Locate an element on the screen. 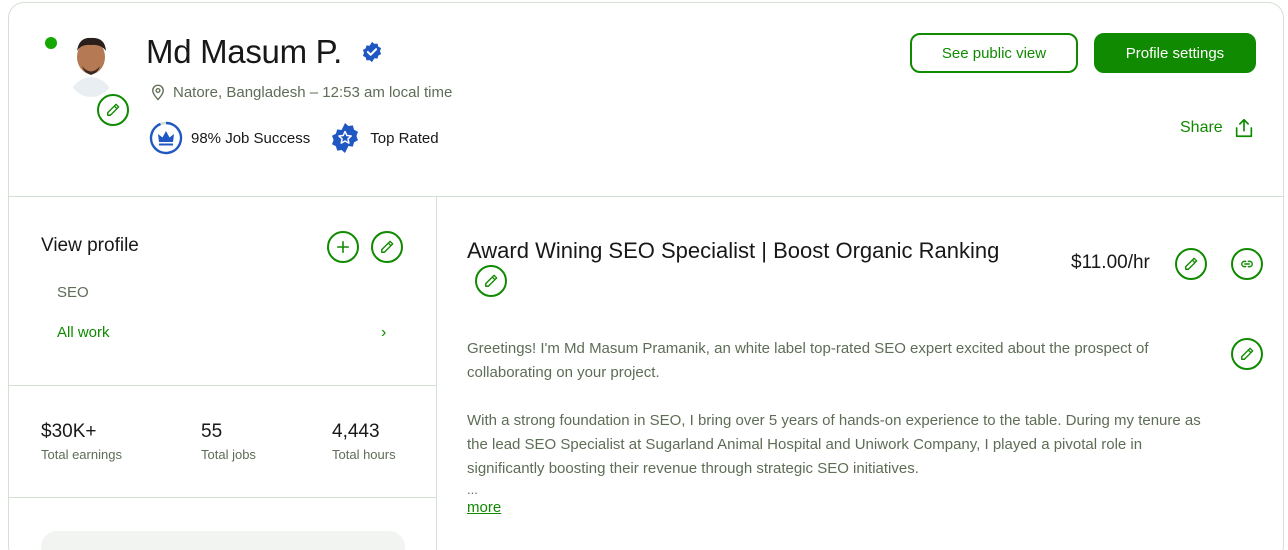 Image resolution: width=1288 pixels, height=550 pixels. edit-photo-button is located at coordinates (113, 110).